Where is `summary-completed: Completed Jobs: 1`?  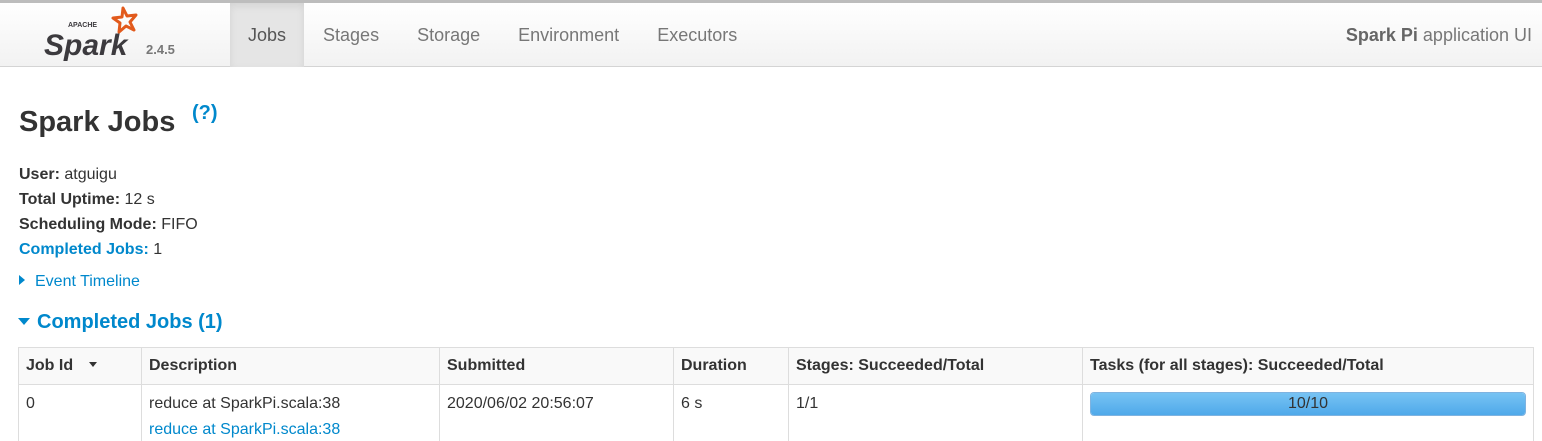 summary-completed: Completed Jobs: 1 is located at coordinates (108, 249).